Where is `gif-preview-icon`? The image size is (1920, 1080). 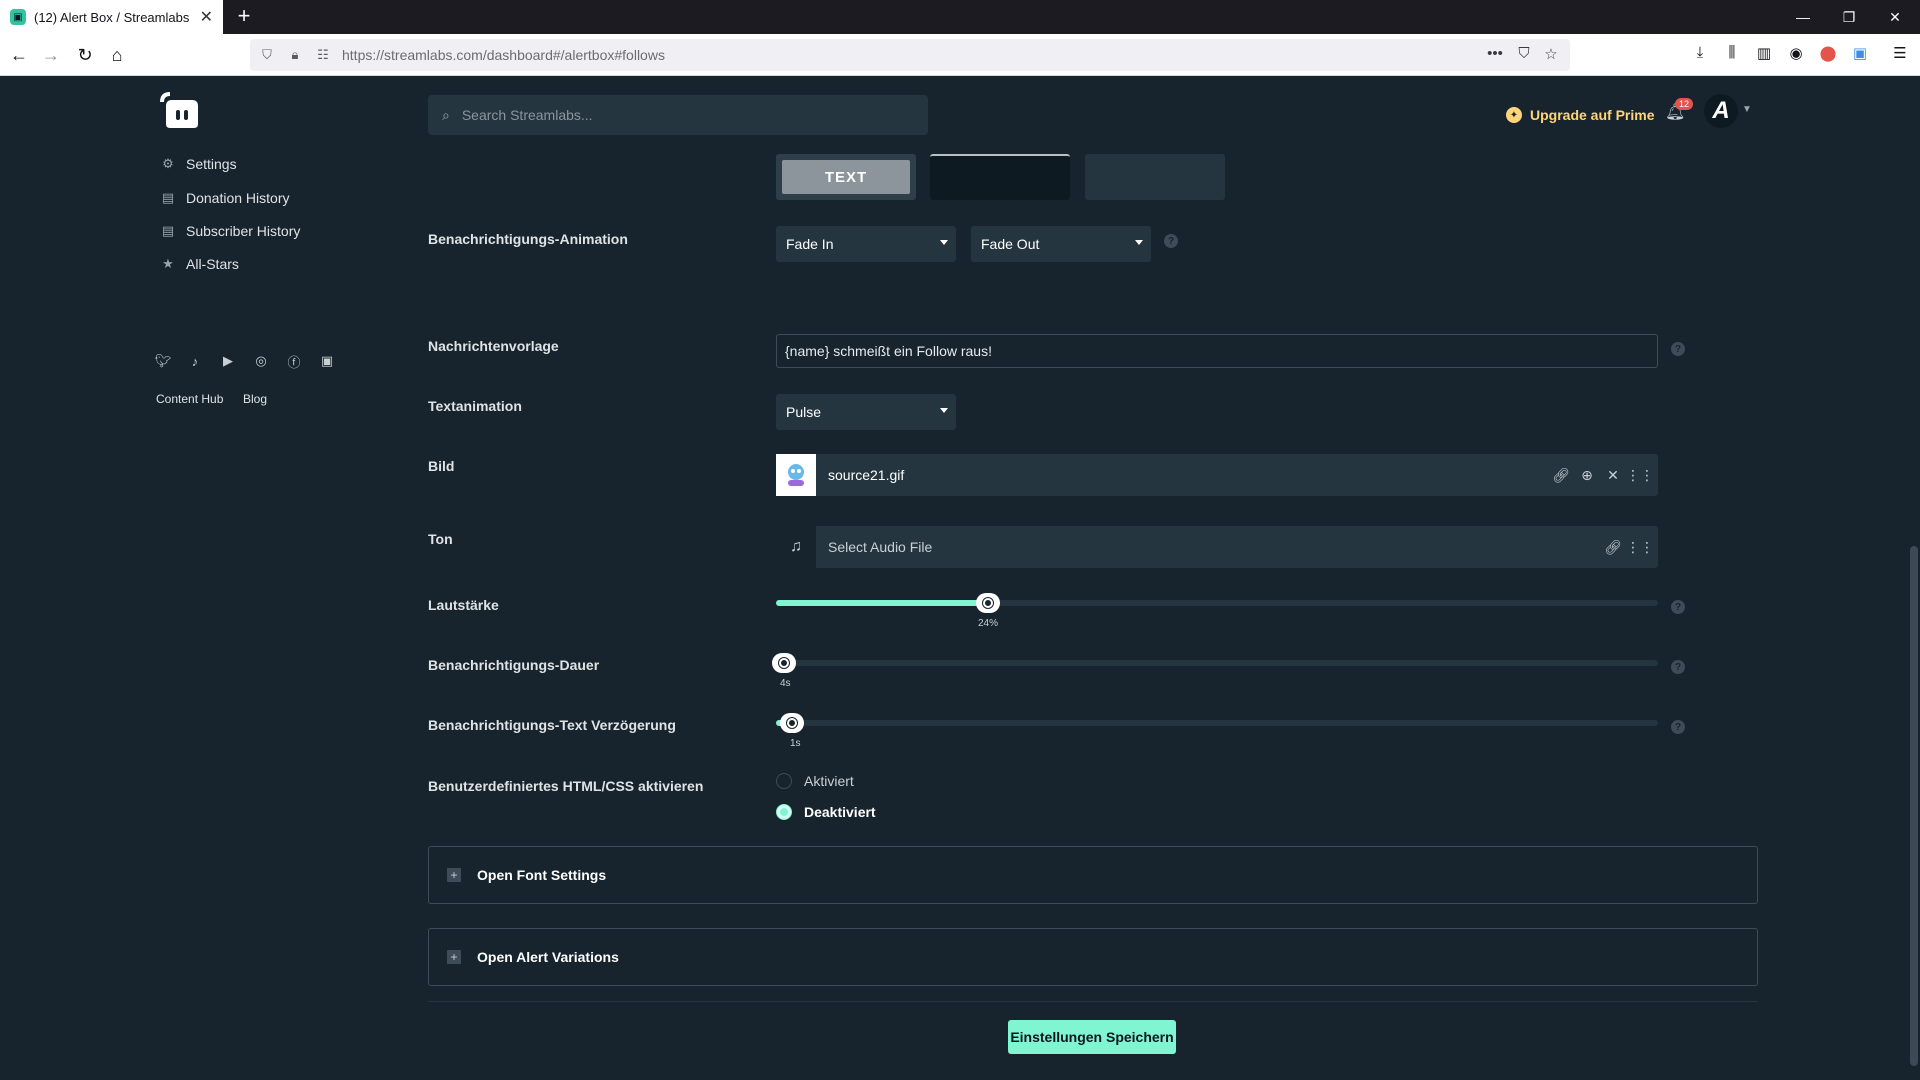 gif-preview-icon is located at coordinates (796, 475).